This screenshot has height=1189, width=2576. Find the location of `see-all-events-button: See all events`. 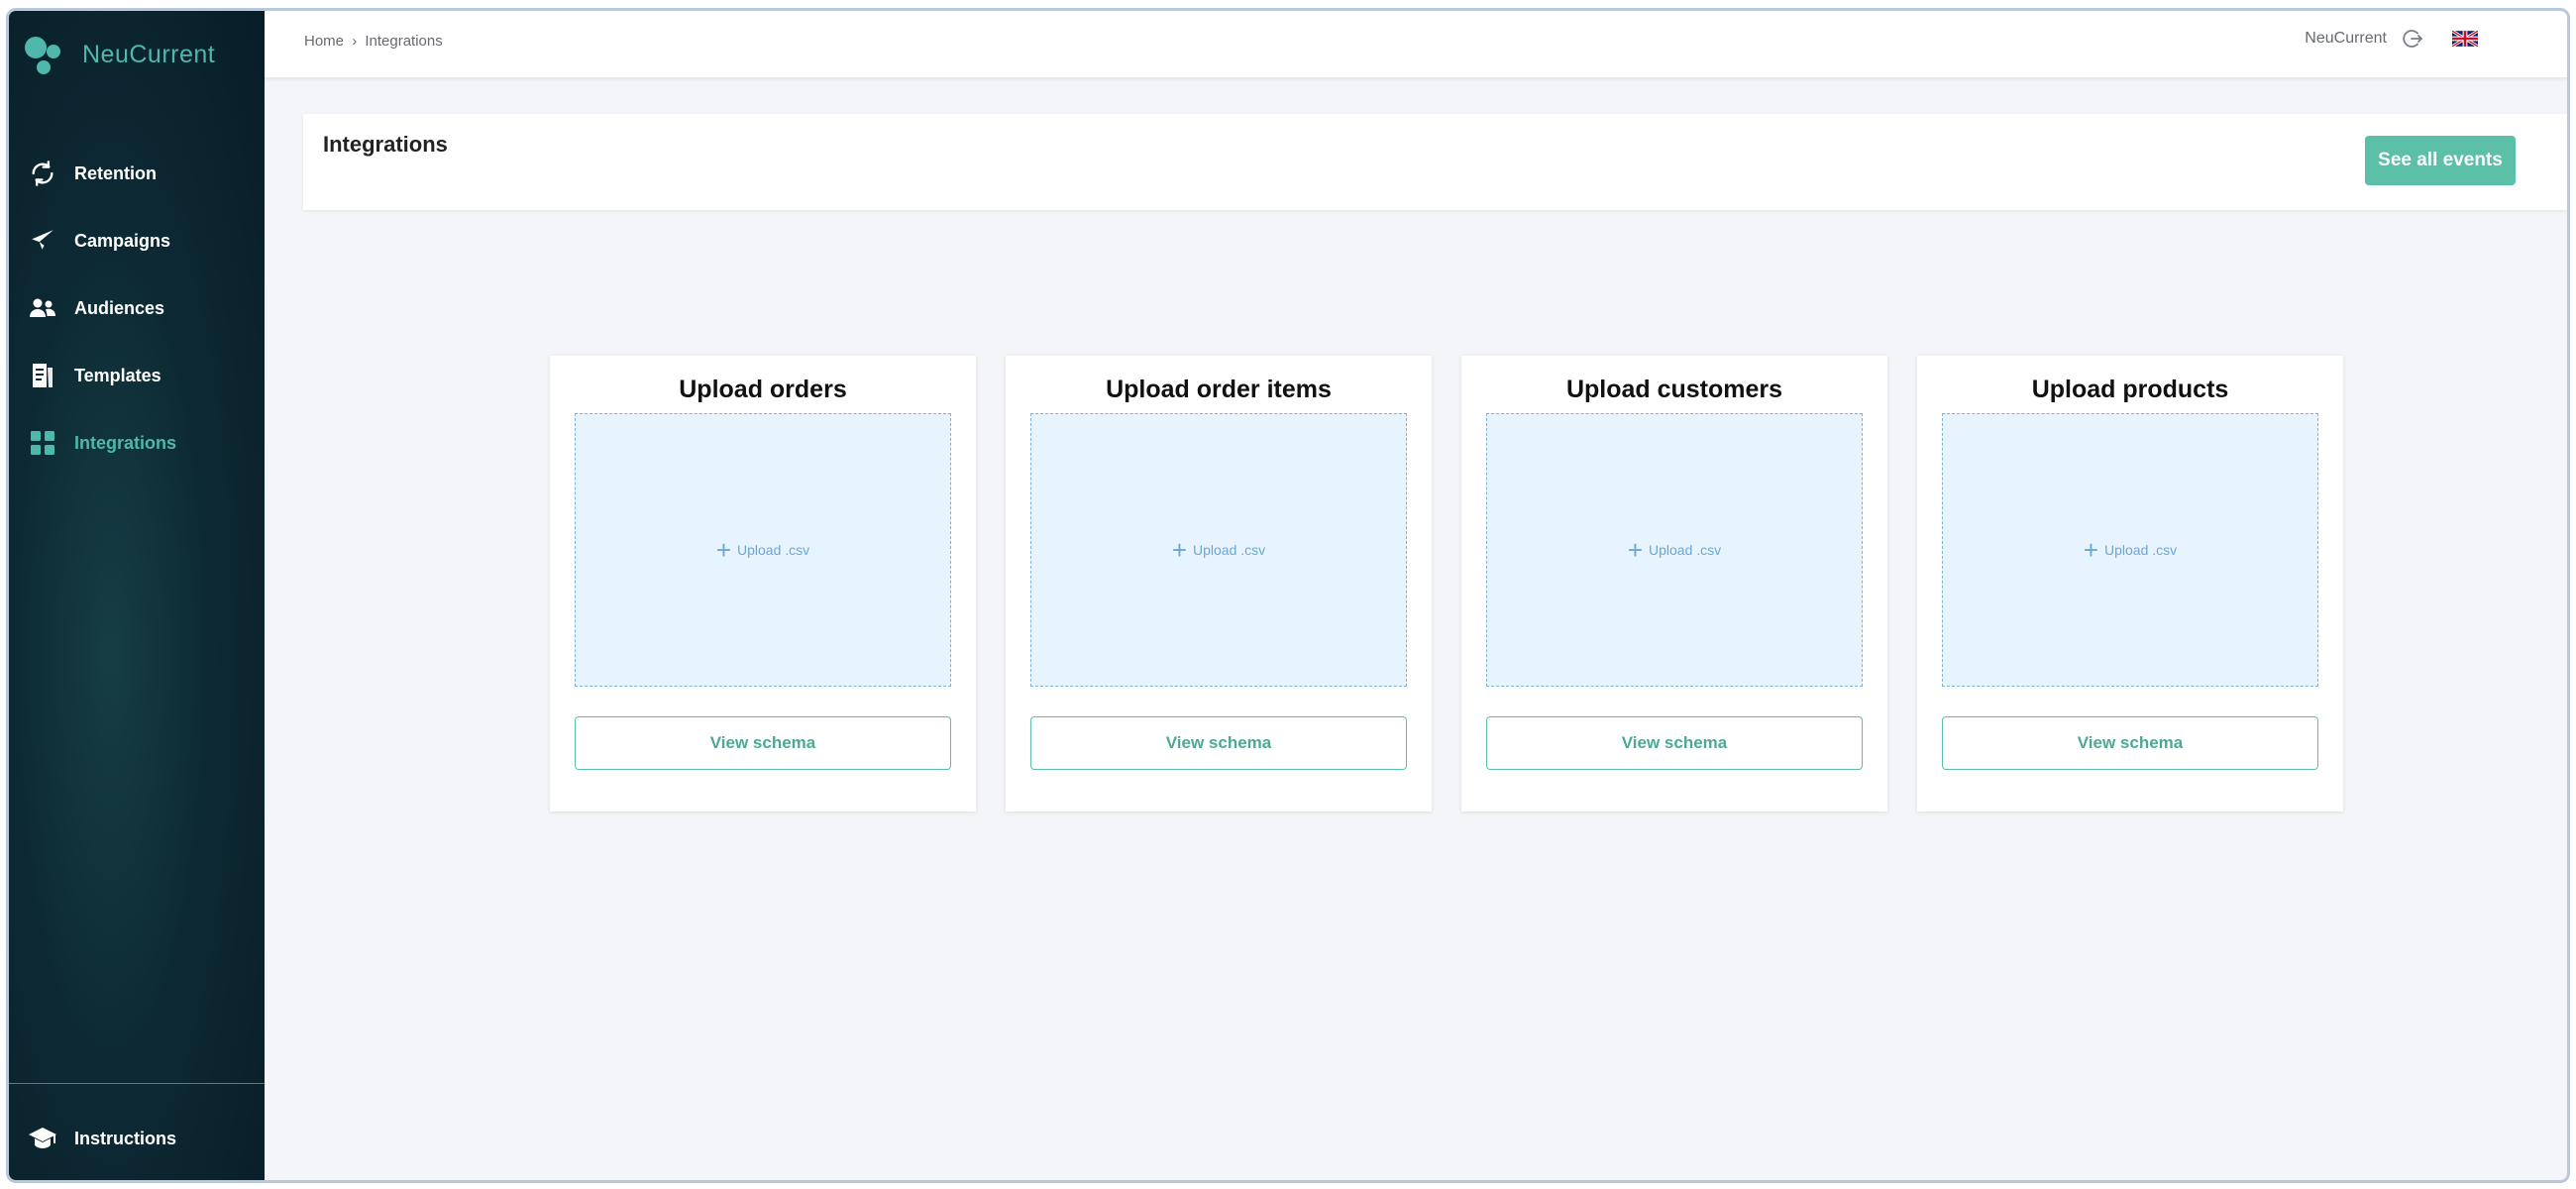

see-all-events-button: See all events is located at coordinates (2440, 160).